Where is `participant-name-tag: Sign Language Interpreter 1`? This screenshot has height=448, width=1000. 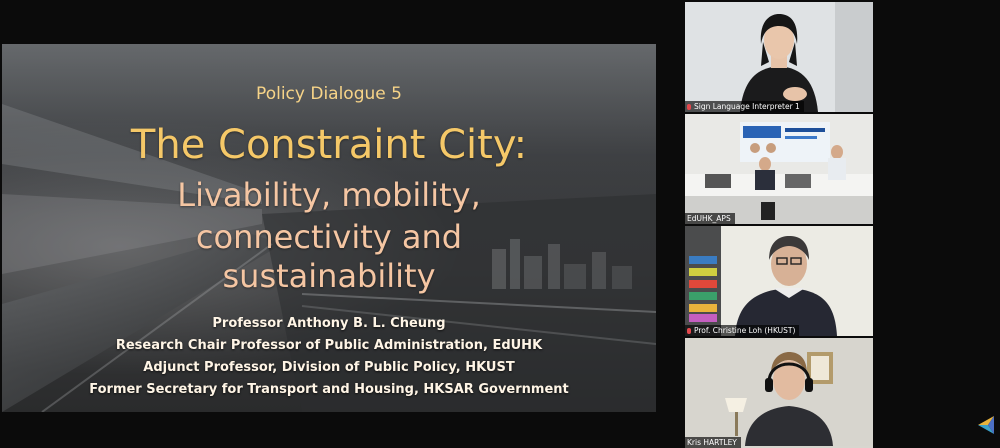 participant-name-tag: Sign Language Interpreter 1 is located at coordinates (744, 106).